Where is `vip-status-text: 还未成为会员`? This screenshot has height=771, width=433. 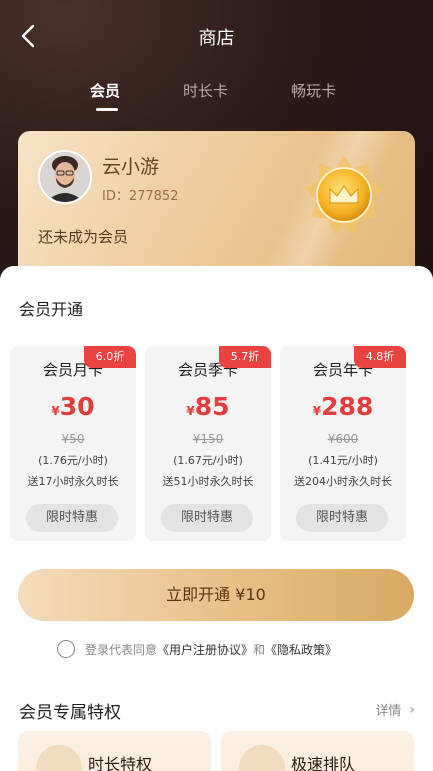
vip-status-text: 还未成为会员 is located at coordinates (83, 237).